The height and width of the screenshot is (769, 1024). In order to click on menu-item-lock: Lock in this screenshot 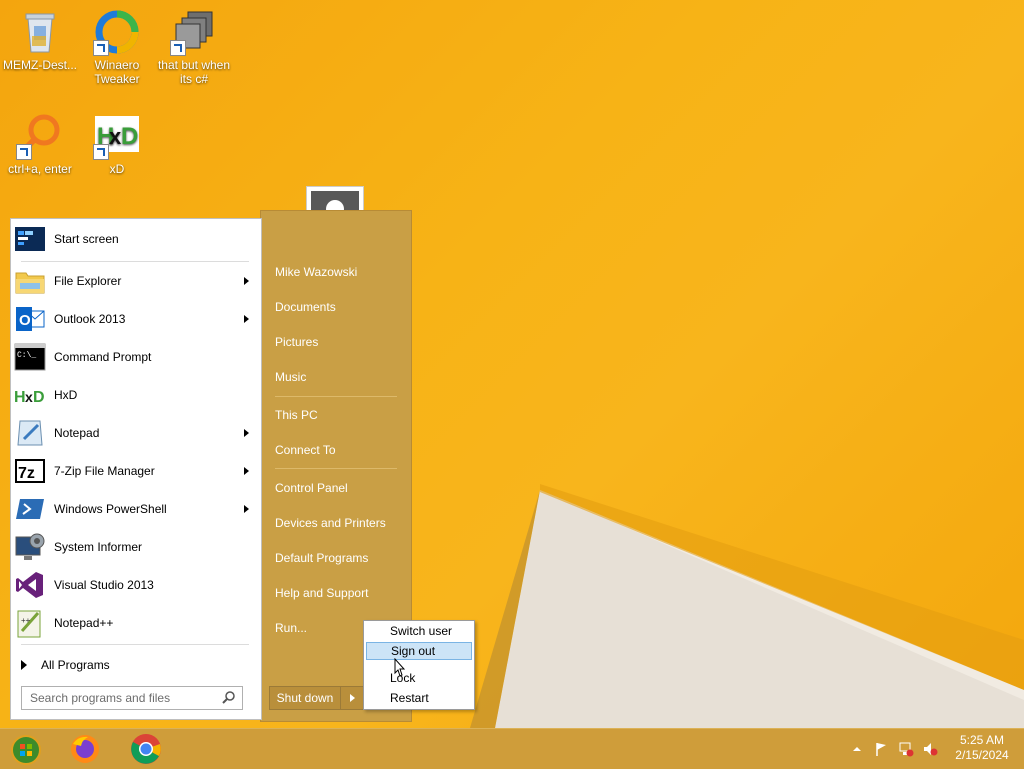, I will do `click(419, 678)`.